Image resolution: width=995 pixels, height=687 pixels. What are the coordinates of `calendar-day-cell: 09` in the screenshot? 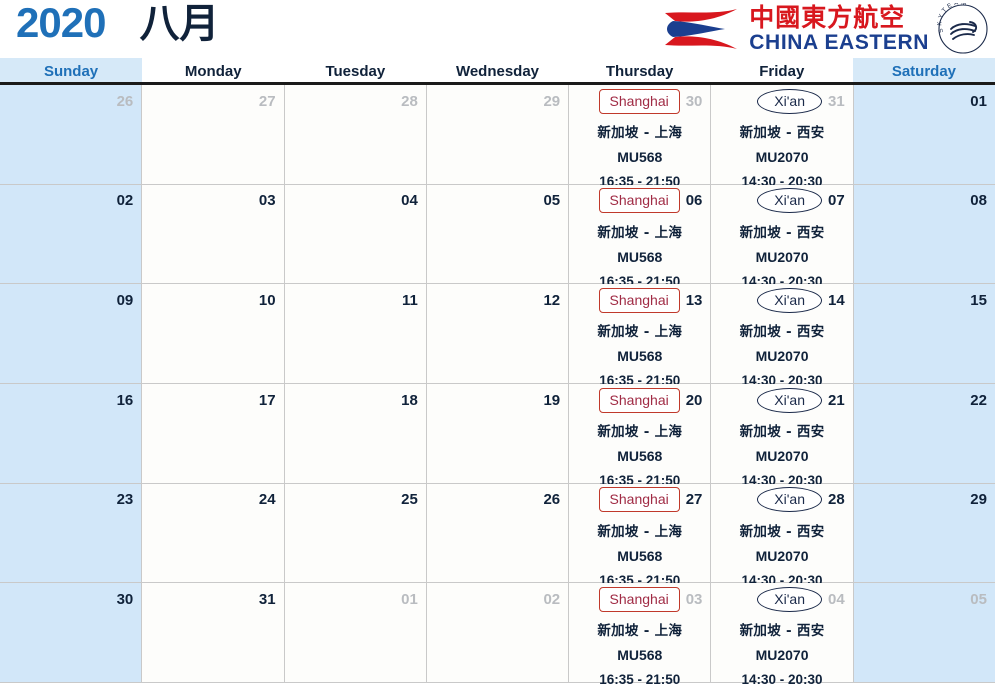 It's located at (71, 334).